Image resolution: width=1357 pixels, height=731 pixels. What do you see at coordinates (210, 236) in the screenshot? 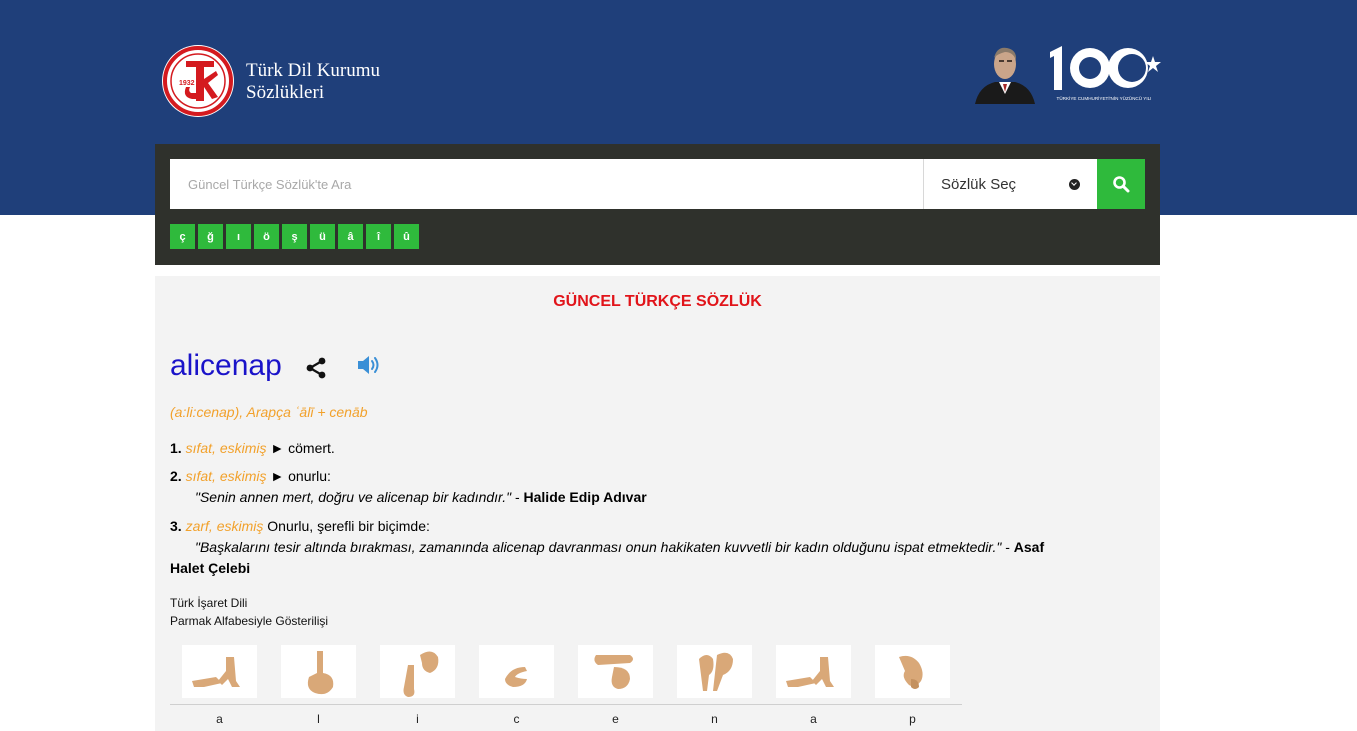
I see `char-button: ğ` at bounding box center [210, 236].